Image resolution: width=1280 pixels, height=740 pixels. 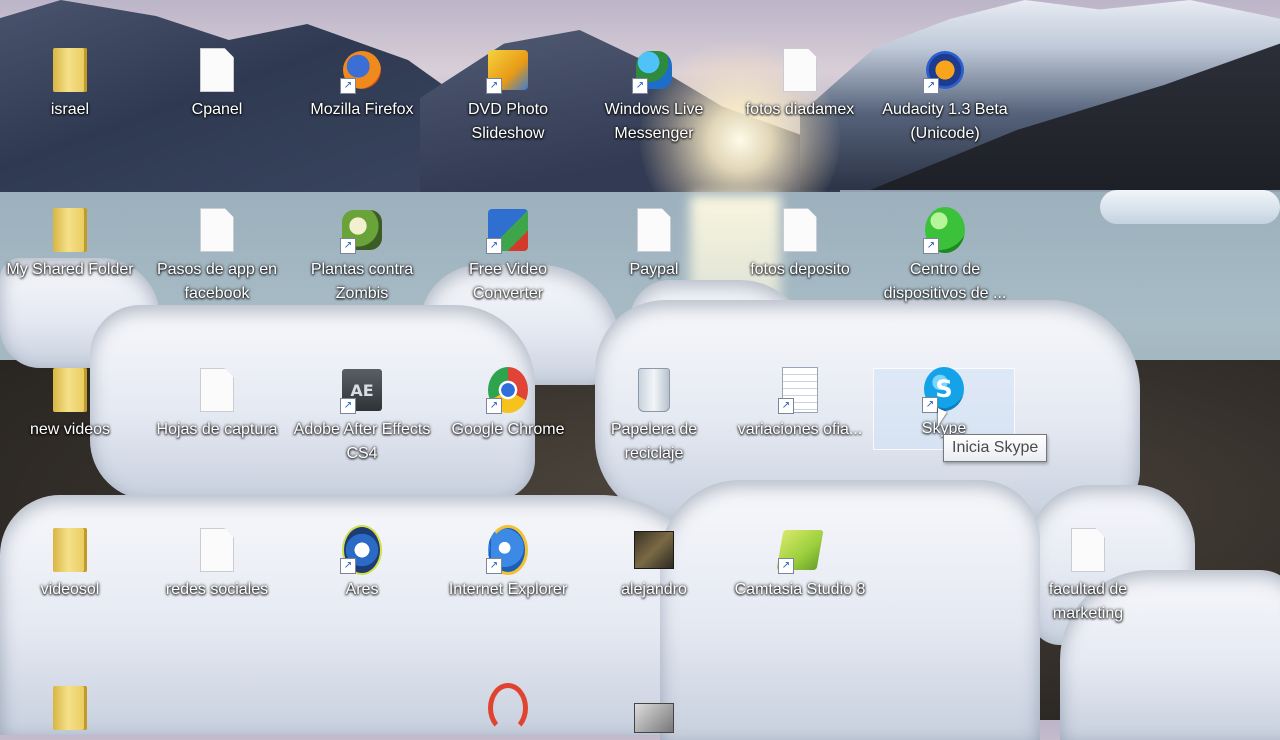 What do you see at coordinates (654, 98) in the screenshot?
I see `desktop-icon-windows-live-messenger: ↗ Windows Live Messenger` at bounding box center [654, 98].